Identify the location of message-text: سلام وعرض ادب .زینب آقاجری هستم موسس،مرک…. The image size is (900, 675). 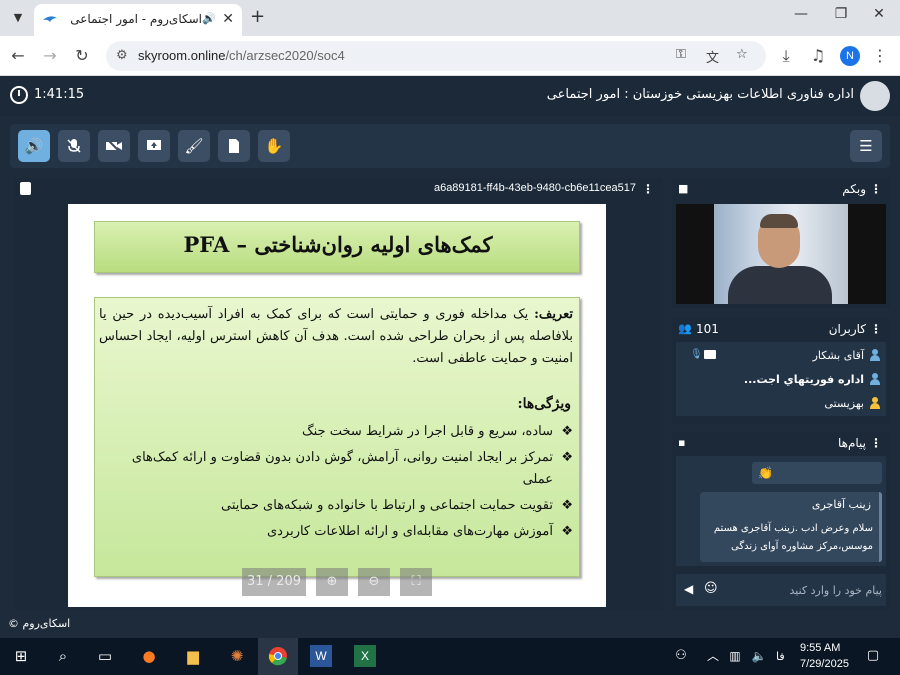
(793, 537).